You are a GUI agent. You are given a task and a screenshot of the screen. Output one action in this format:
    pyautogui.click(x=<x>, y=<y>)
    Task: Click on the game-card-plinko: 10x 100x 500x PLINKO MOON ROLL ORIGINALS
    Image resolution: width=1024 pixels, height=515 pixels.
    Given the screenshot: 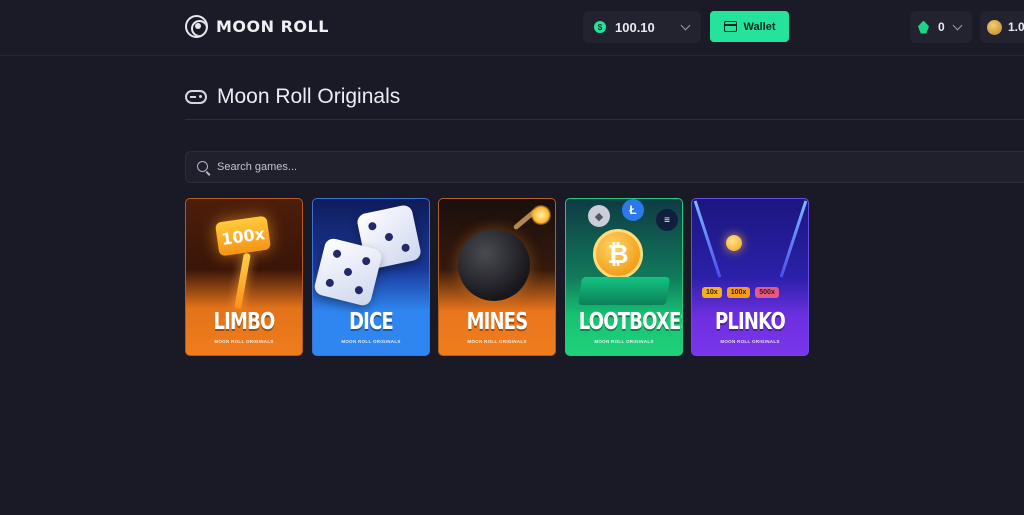 What is the action you would take?
    pyautogui.click(x=750, y=277)
    